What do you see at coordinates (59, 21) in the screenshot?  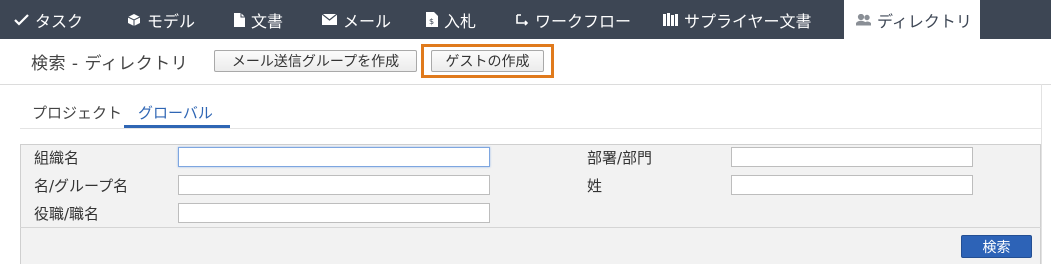 I see `tab-tasks-label: タスク` at bounding box center [59, 21].